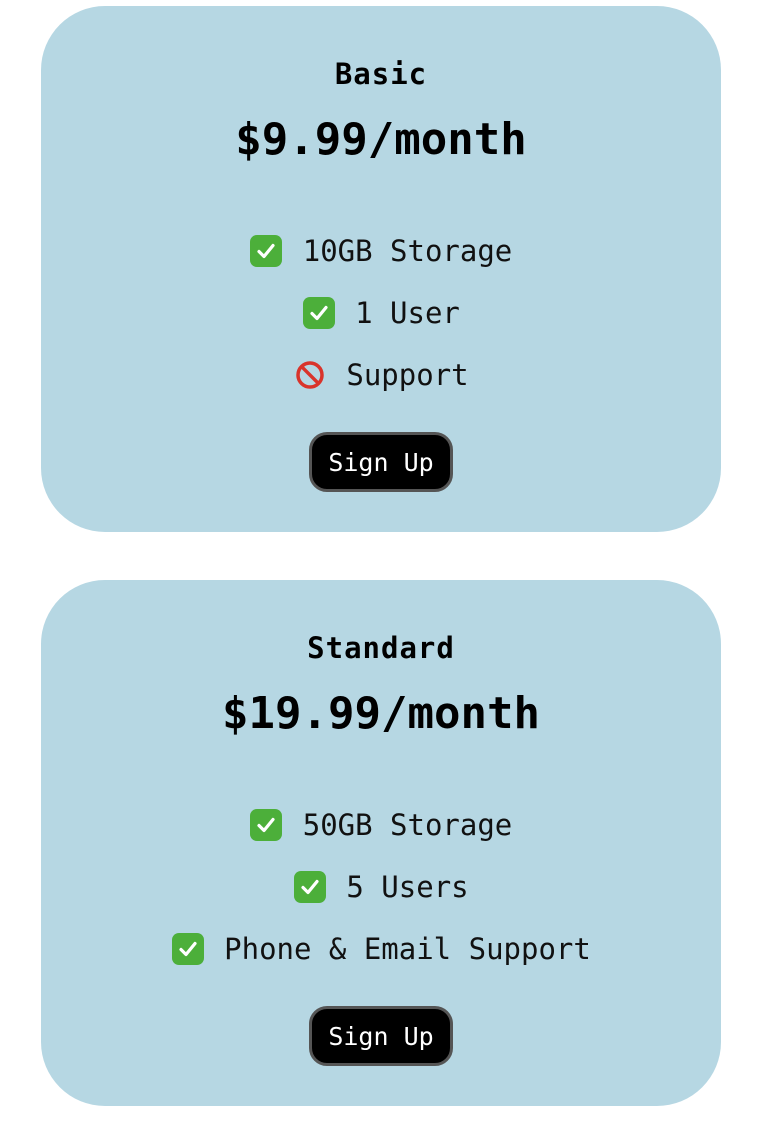 The width and height of the screenshot is (758, 1132). Describe the element at coordinates (381, 139) in the screenshot. I see `plan-price: $9.99/month` at that location.